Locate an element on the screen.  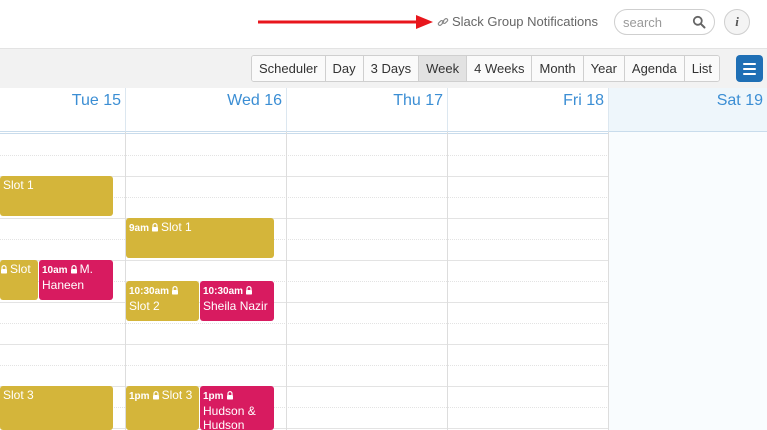
search-box is located at coordinates (664, 22).